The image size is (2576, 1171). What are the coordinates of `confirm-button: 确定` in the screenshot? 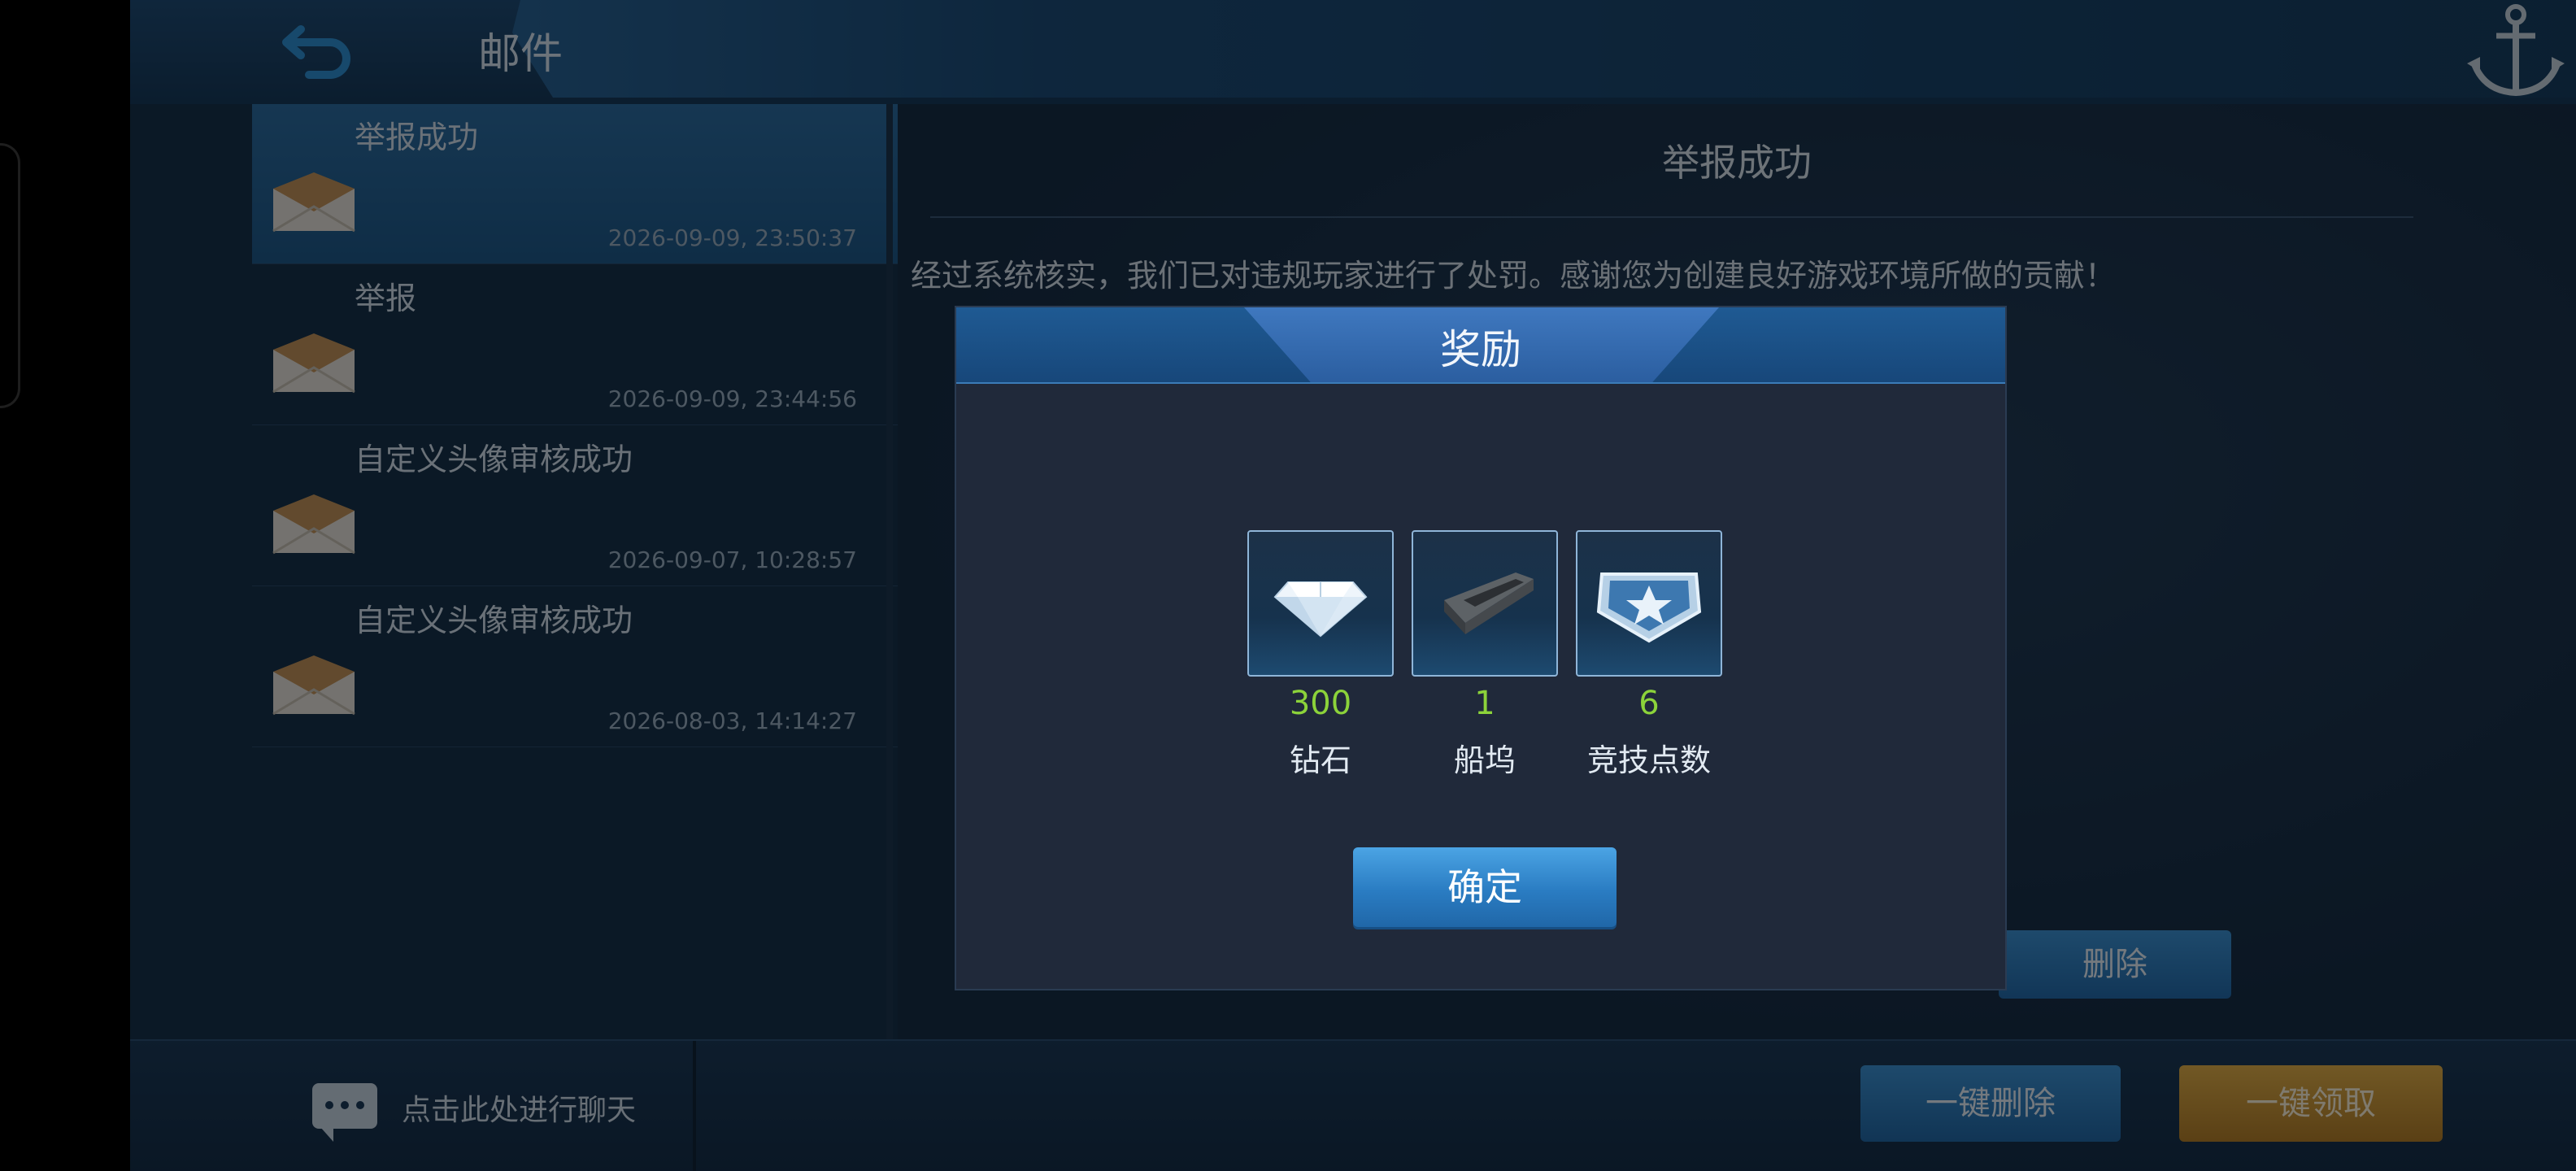 It's located at (1485, 887).